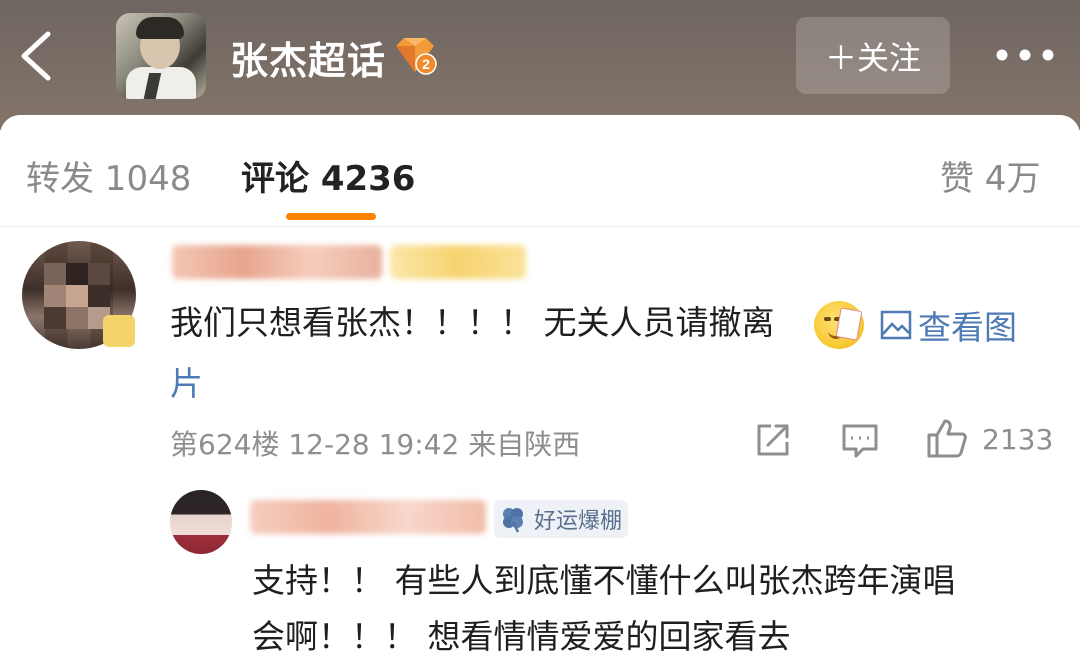 The height and width of the screenshot is (665, 1080). Describe the element at coordinates (773, 442) in the screenshot. I see `share-icon` at that location.